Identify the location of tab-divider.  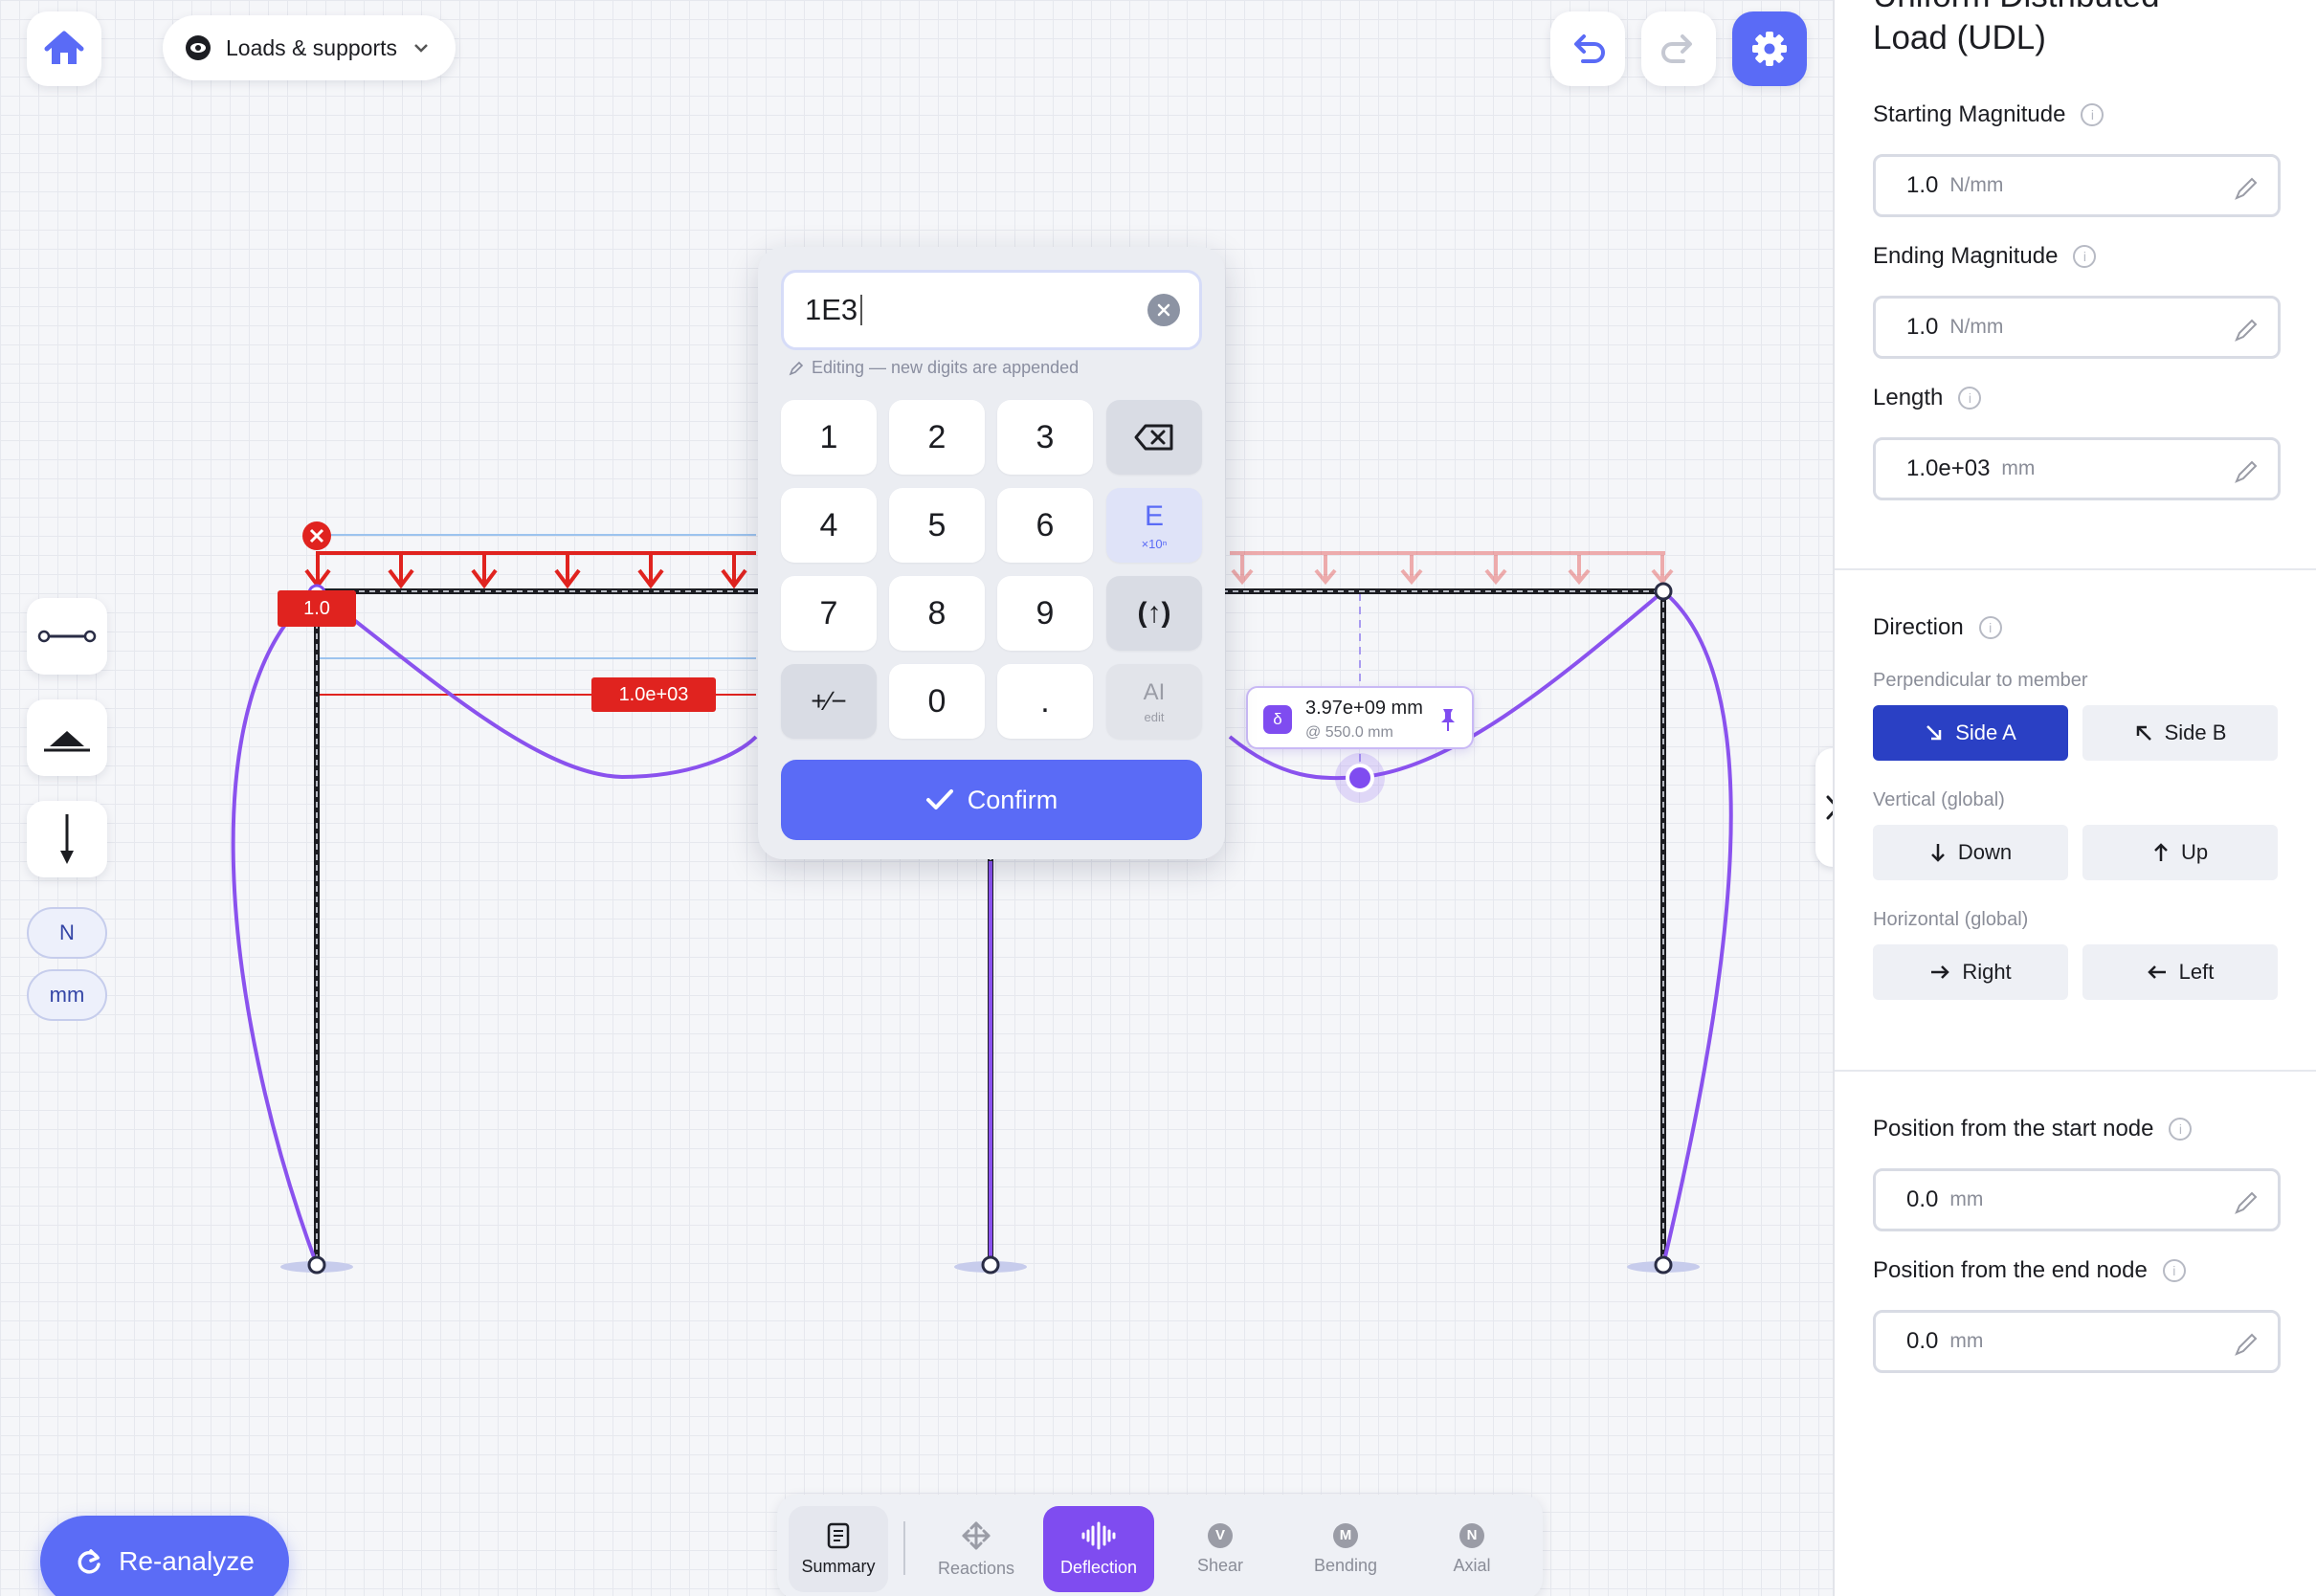
(904, 1548).